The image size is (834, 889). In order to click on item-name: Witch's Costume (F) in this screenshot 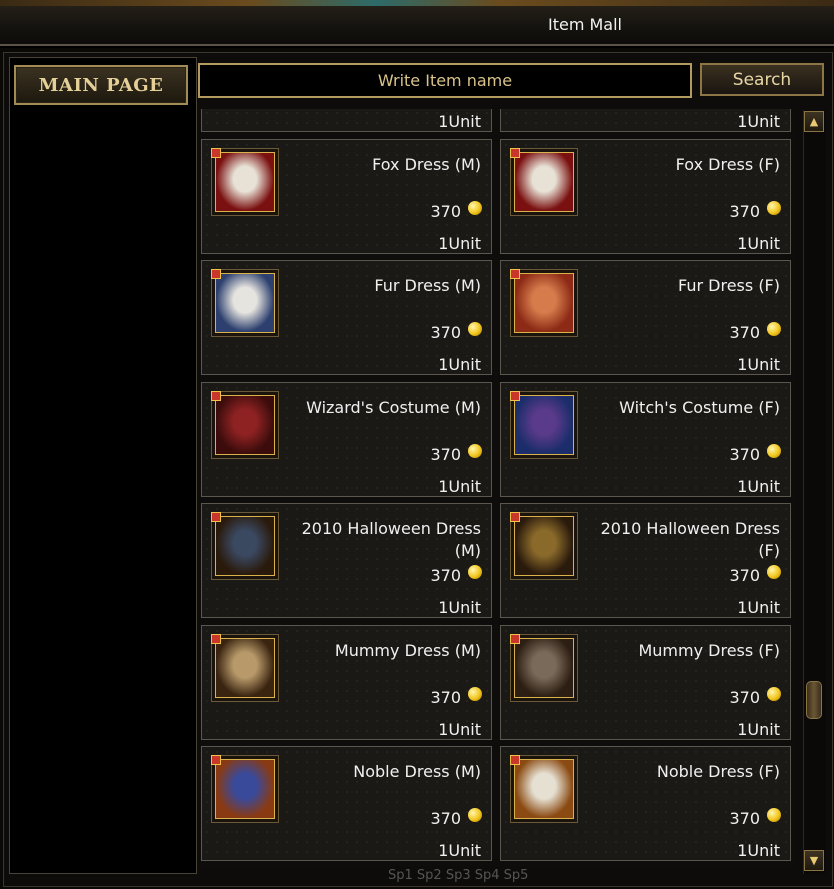, I will do `click(699, 407)`.